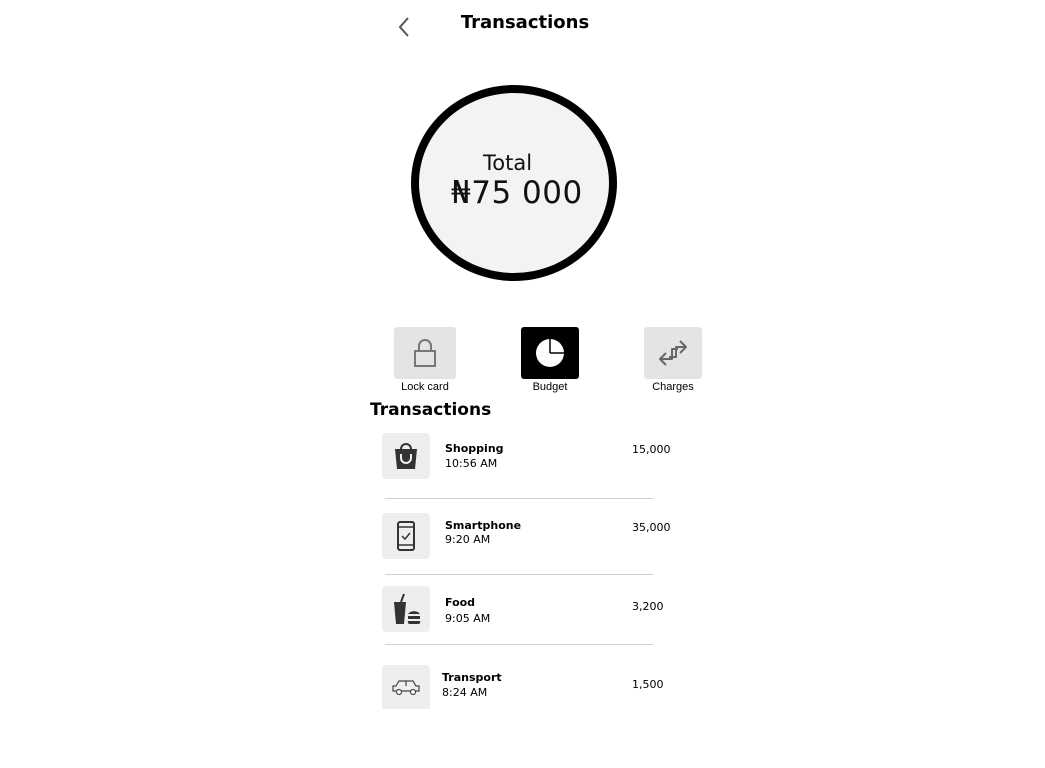  I want to click on arrows-swap-icon, so click(673, 353).